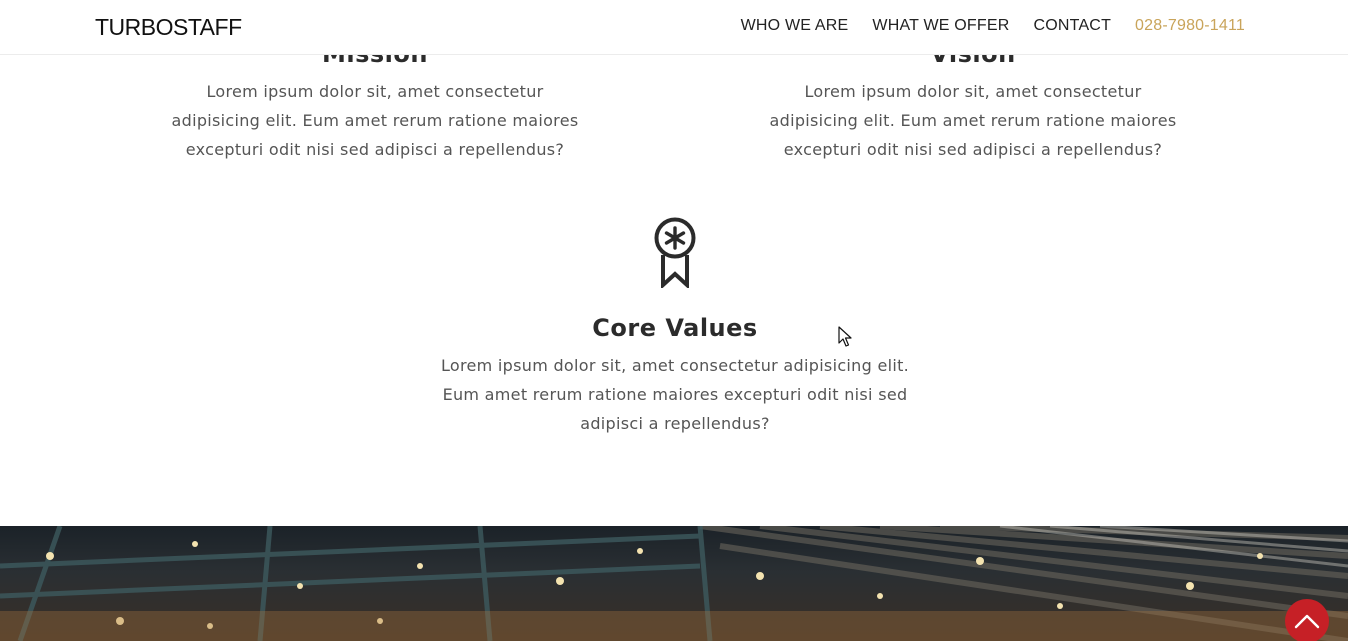  Describe the element at coordinates (675, 252) in the screenshot. I see `award-ribbon-icon` at that location.